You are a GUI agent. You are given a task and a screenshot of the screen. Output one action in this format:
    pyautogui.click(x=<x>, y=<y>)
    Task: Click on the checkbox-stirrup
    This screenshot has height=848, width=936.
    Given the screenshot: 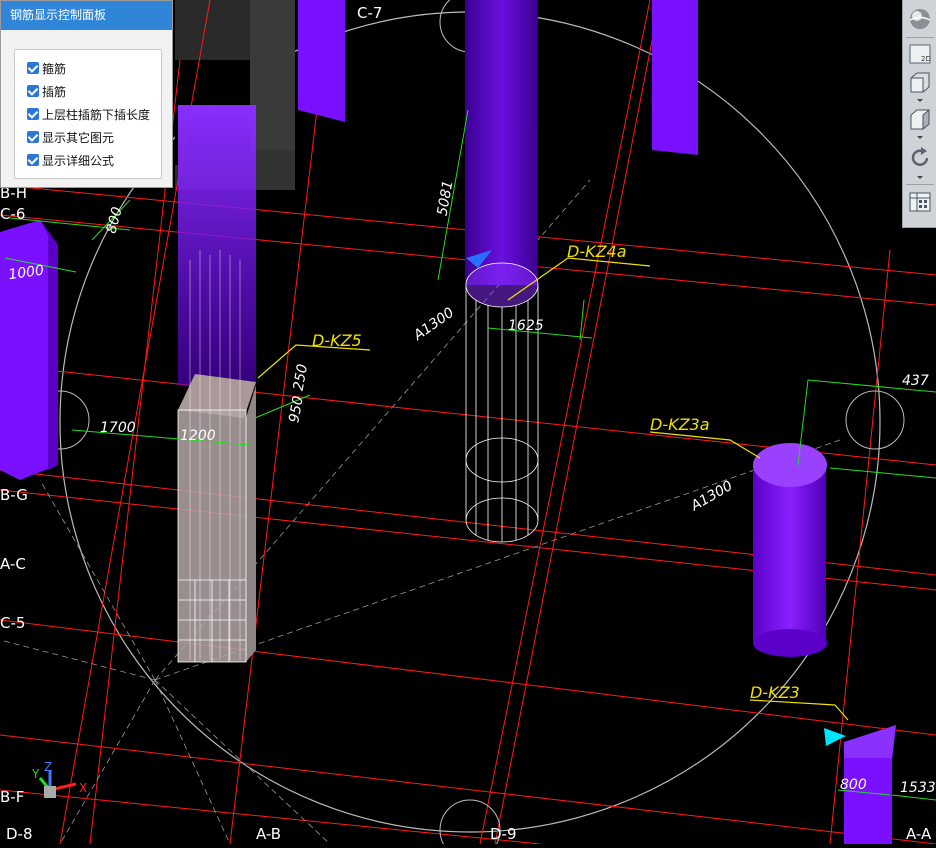 What is the action you would take?
    pyautogui.click(x=33, y=68)
    